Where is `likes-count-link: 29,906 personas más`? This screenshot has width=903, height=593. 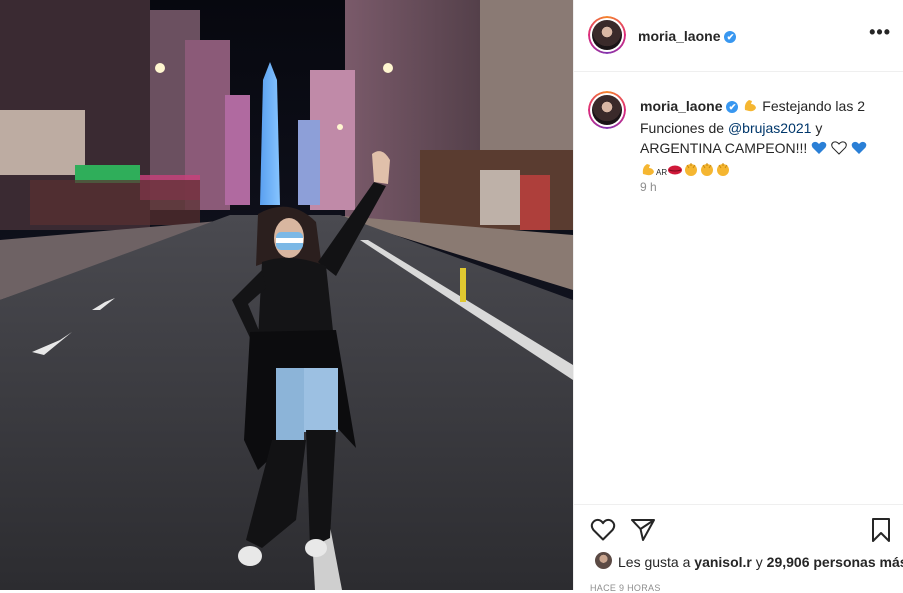 likes-count-link: 29,906 personas más is located at coordinates (835, 562).